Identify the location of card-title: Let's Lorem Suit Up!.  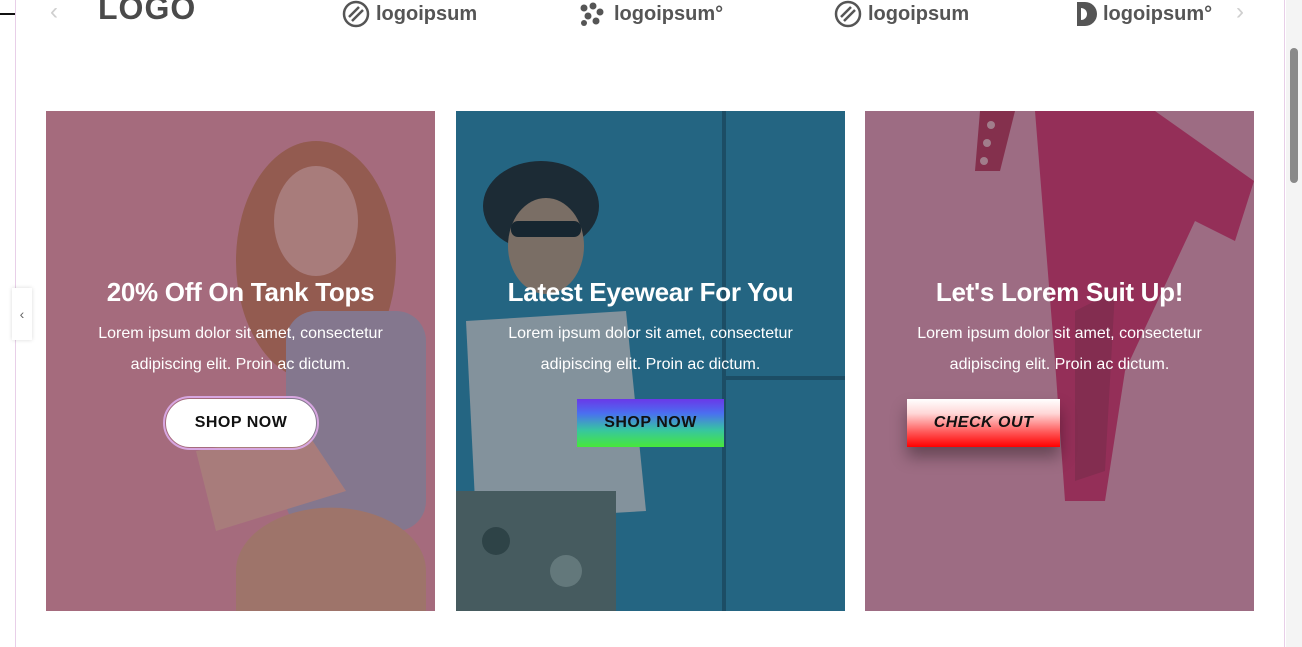
(1059, 292).